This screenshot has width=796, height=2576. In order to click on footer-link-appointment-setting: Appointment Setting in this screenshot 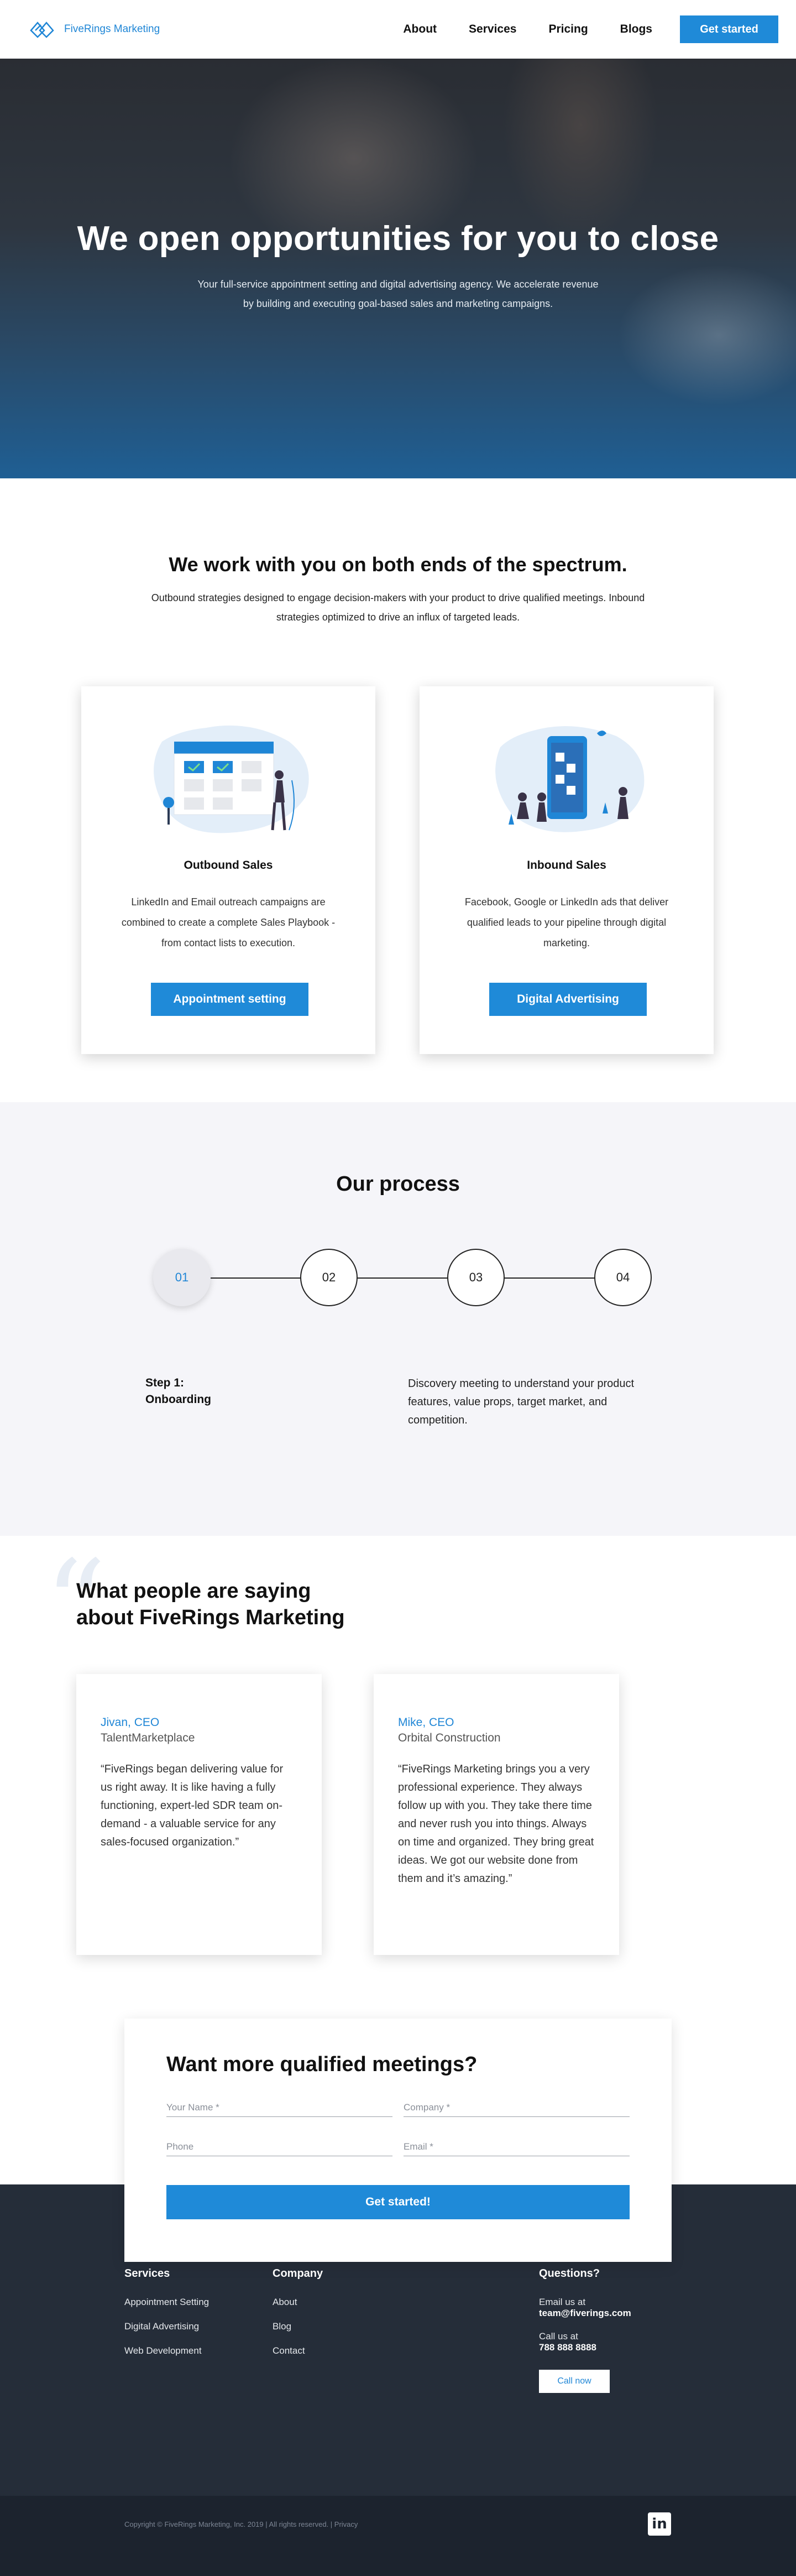, I will do `click(167, 2302)`.